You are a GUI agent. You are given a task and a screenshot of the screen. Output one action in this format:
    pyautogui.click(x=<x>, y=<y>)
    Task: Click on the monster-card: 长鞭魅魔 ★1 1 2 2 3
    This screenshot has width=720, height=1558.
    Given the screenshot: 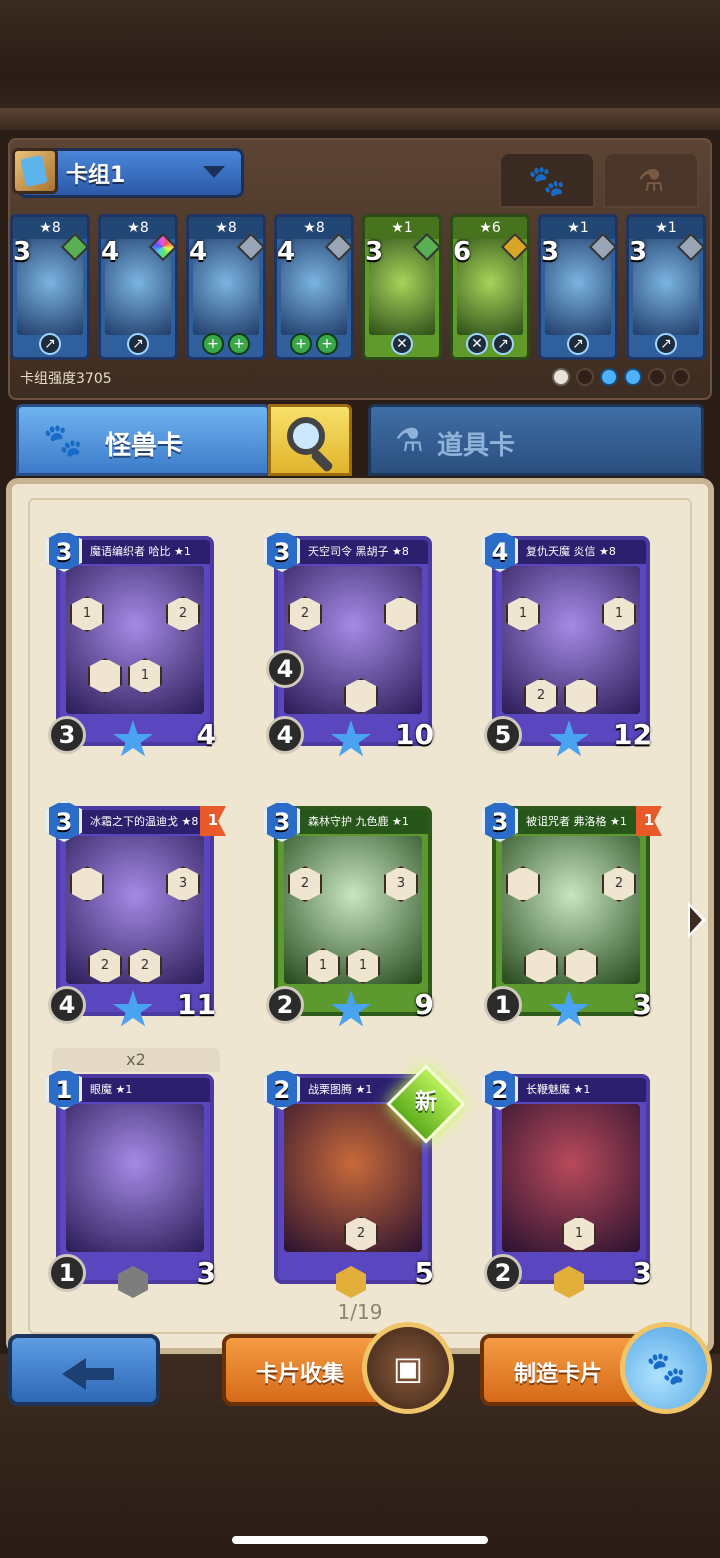 What is the action you would take?
    pyautogui.click(x=569, y=1183)
    